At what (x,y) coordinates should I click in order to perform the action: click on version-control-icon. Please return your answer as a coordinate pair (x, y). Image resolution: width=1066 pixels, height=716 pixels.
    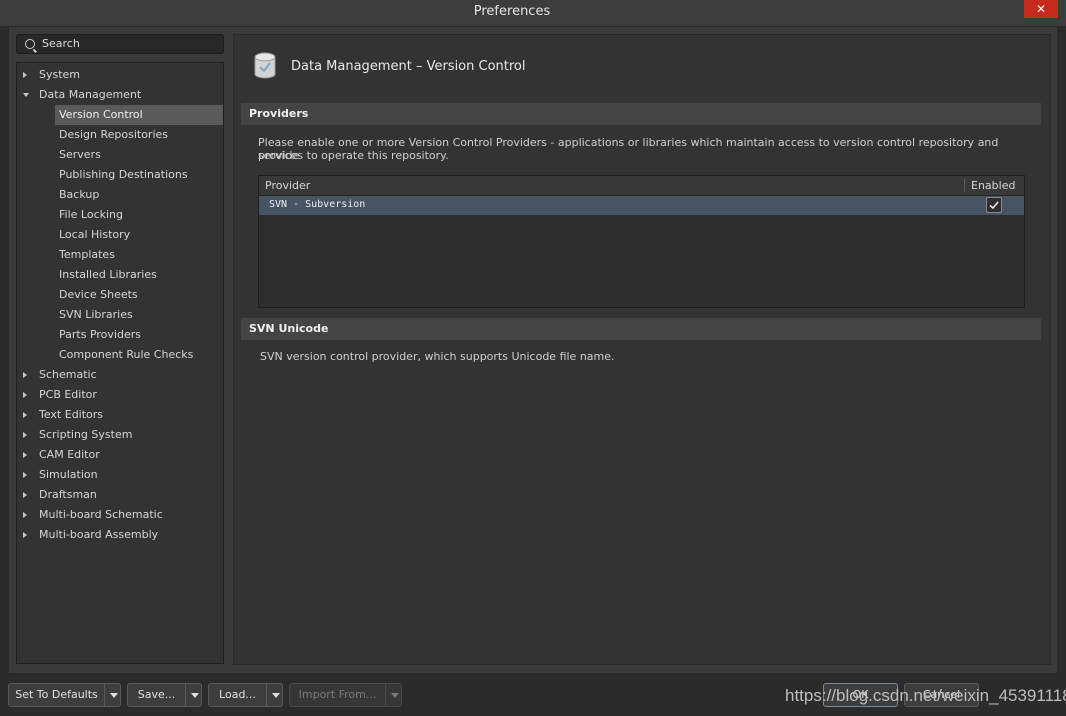
    Looking at the image, I should click on (265, 65).